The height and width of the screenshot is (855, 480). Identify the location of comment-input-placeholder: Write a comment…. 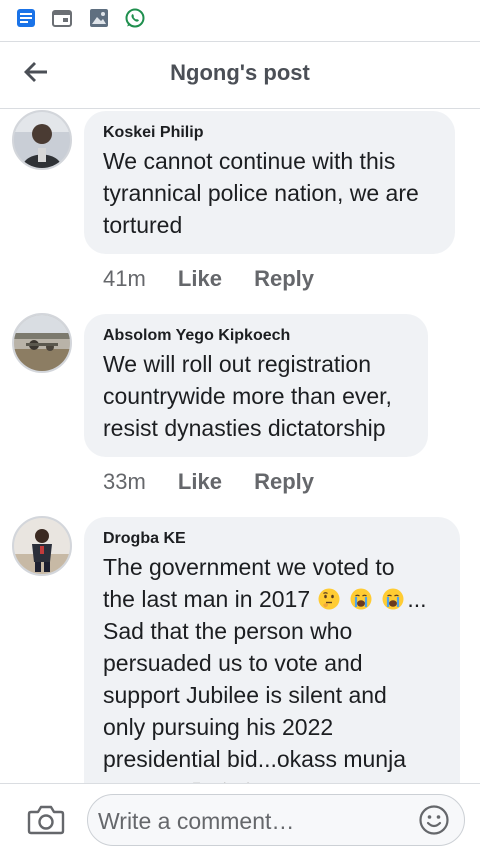
(196, 821).